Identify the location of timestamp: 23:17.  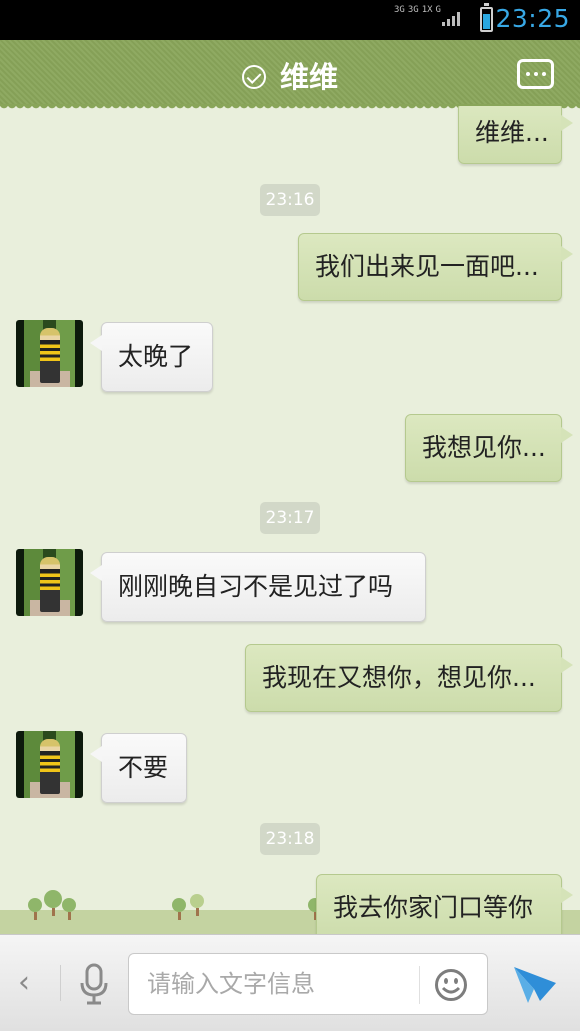
(290, 518).